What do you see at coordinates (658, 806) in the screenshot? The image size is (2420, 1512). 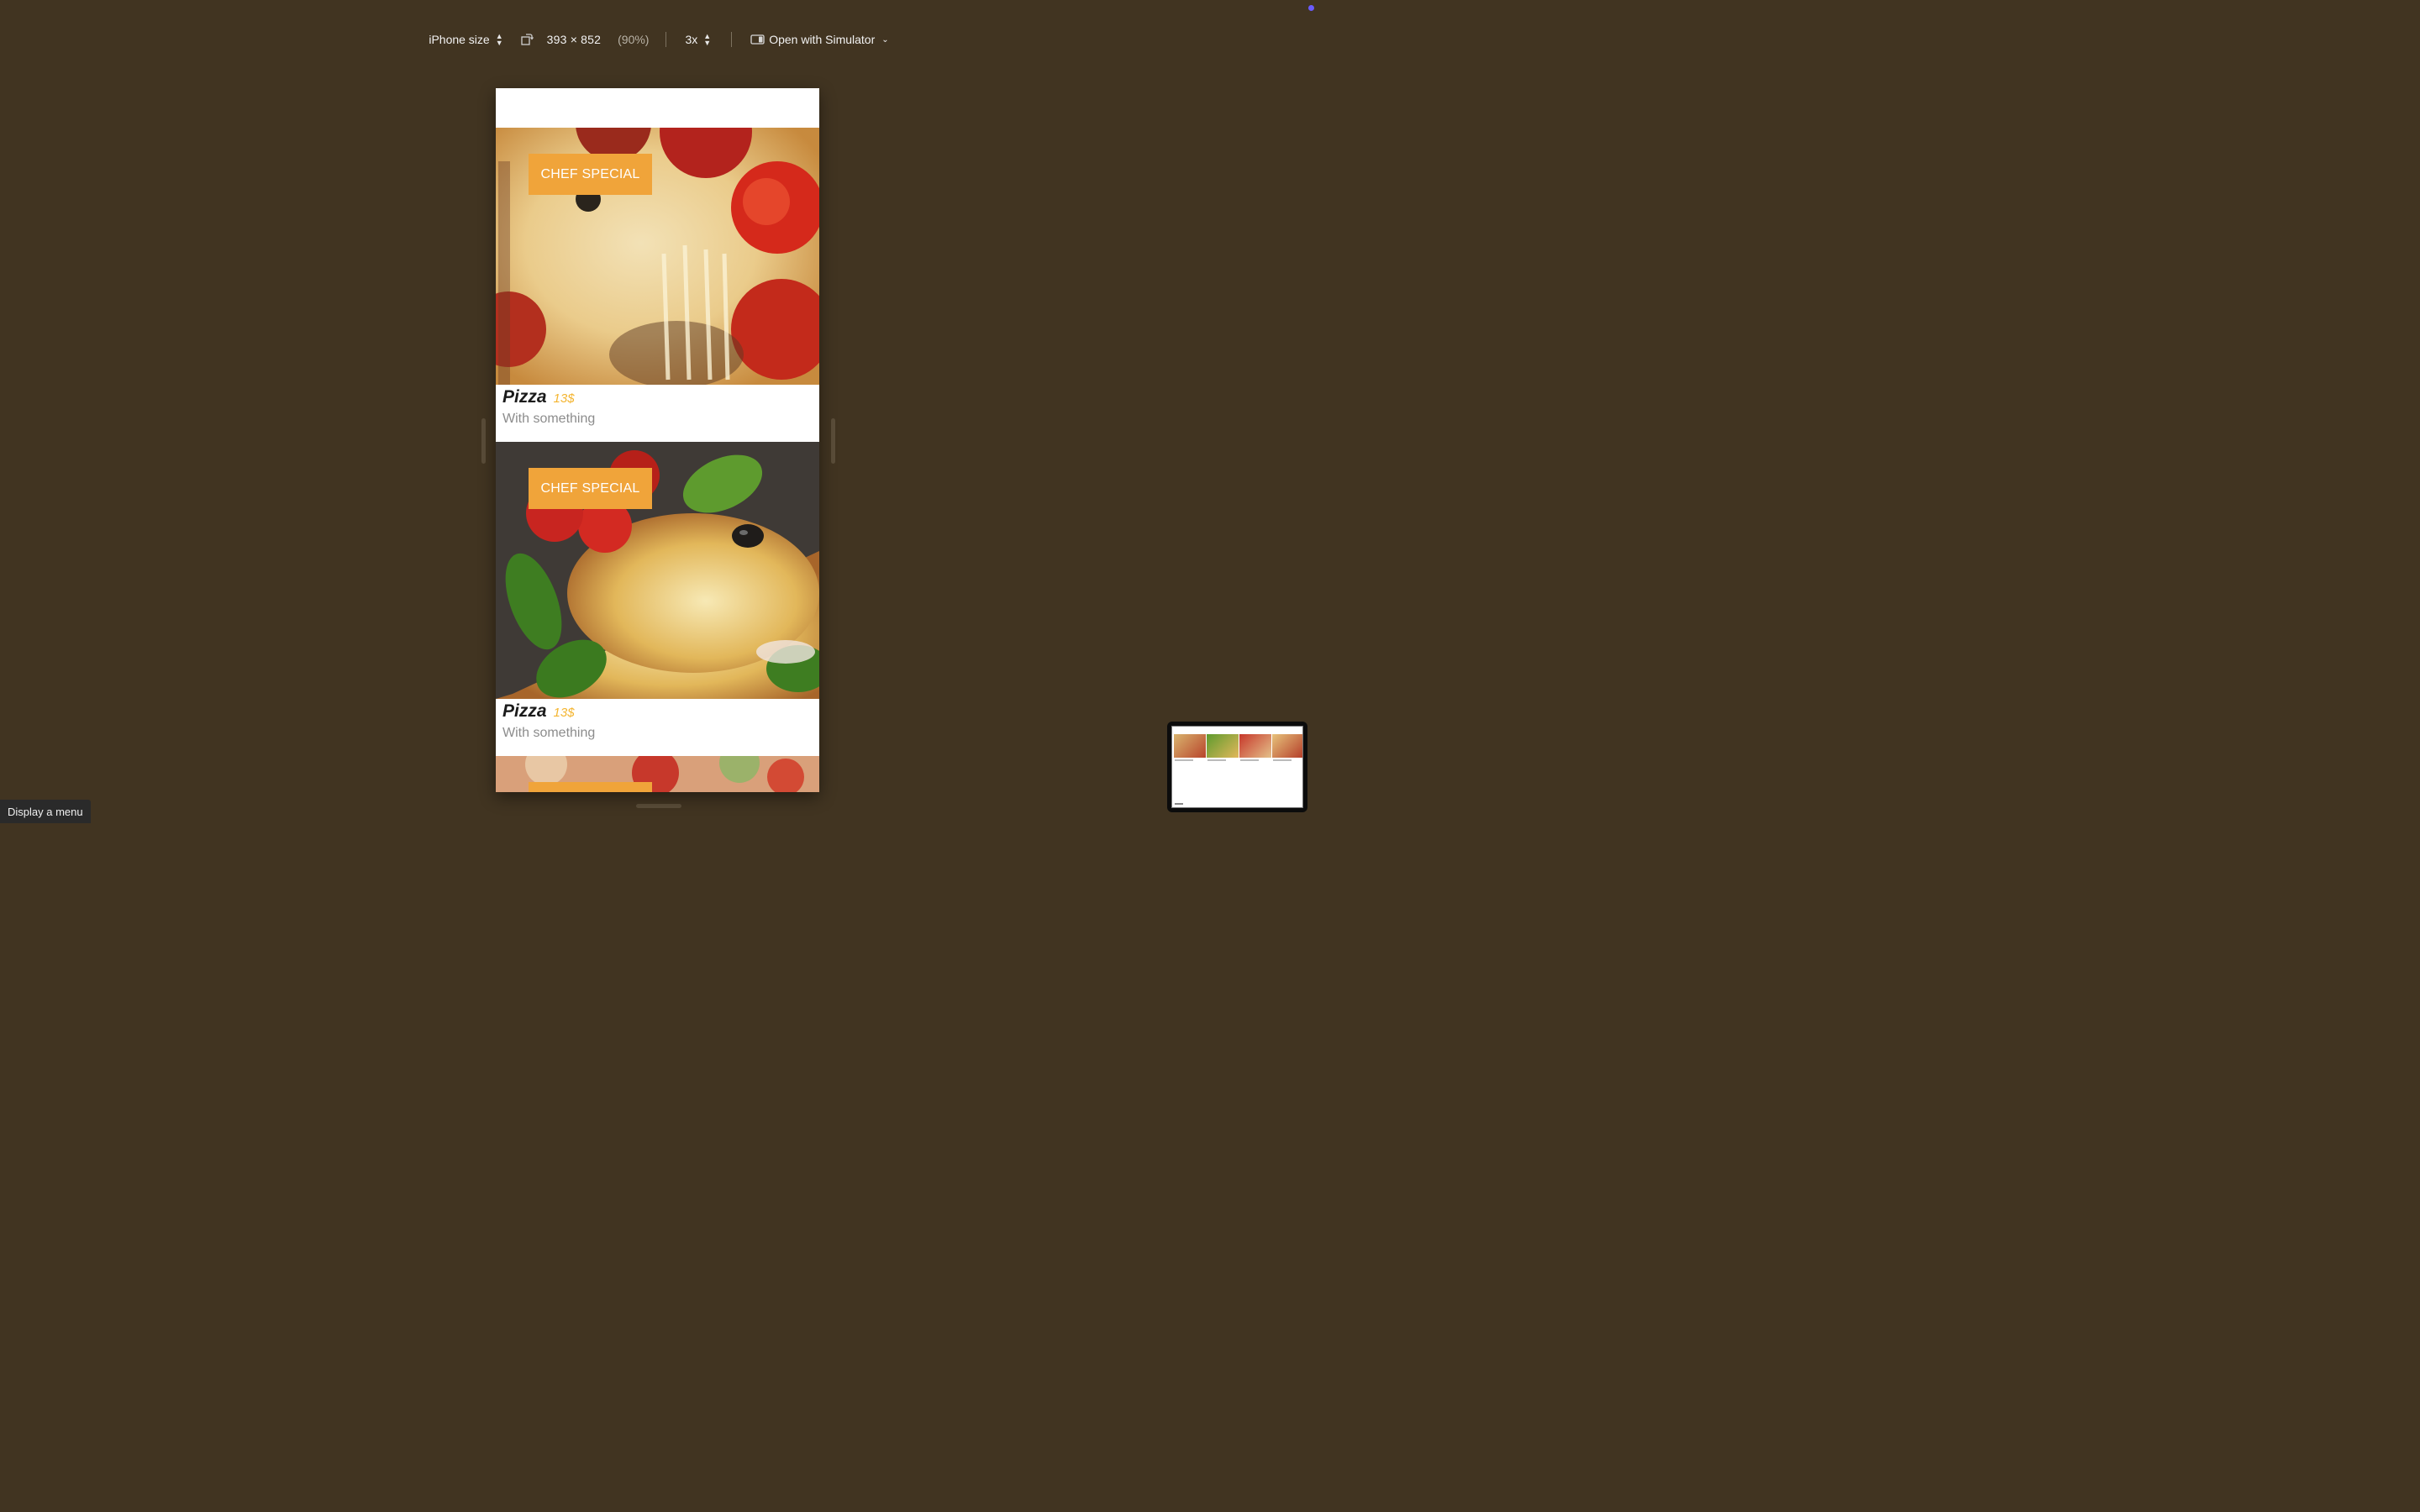 I see `resize-handle-bottom` at bounding box center [658, 806].